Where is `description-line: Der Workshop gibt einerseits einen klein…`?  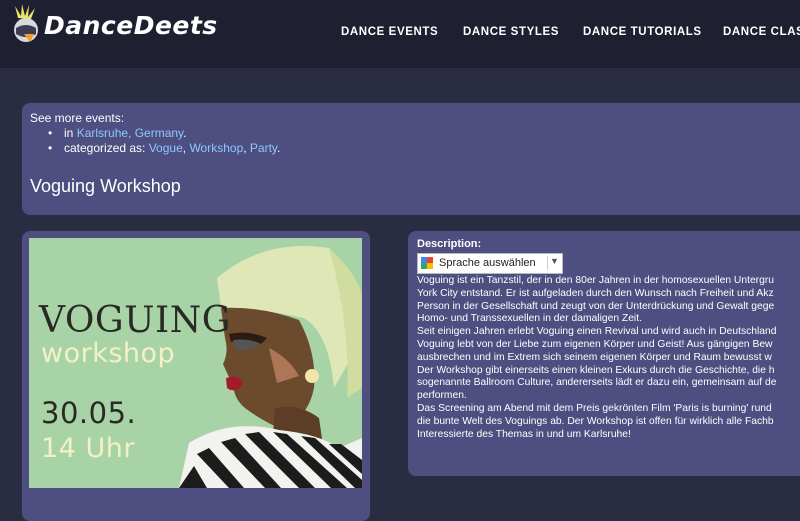
description-line: Der Workshop gibt einerseits einen klein… is located at coordinates (596, 370).